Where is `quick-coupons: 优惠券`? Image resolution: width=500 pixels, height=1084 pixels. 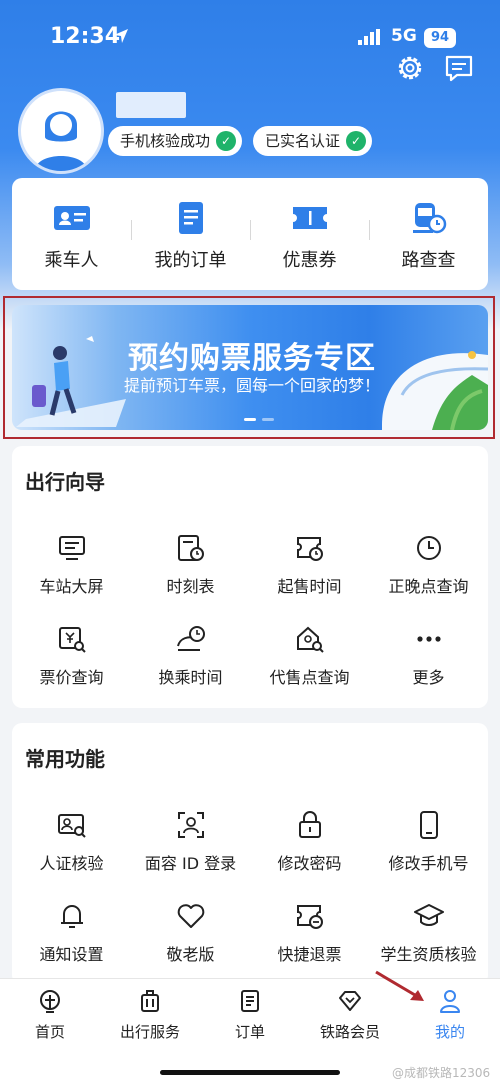
quick-coupons: 优惠券 is located at coordinates (309, 234).